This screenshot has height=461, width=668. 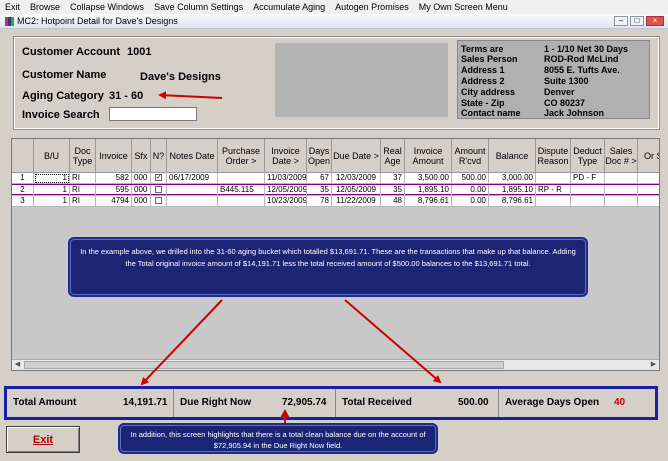 I want to click on col-purchase-order: Purchase Order >, so click(x=241, y=156).